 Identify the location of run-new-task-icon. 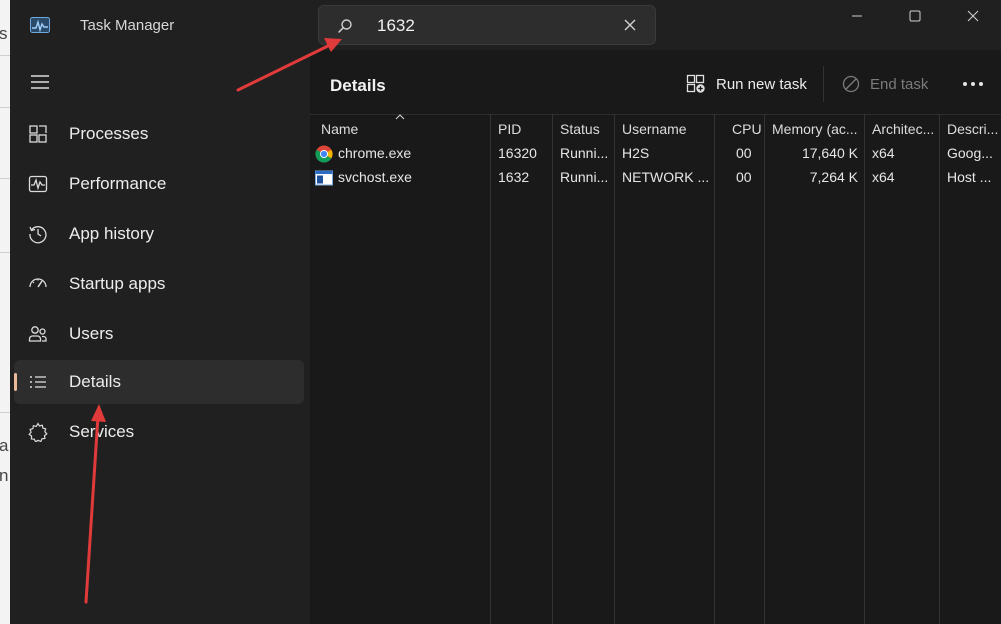
(695, 83).